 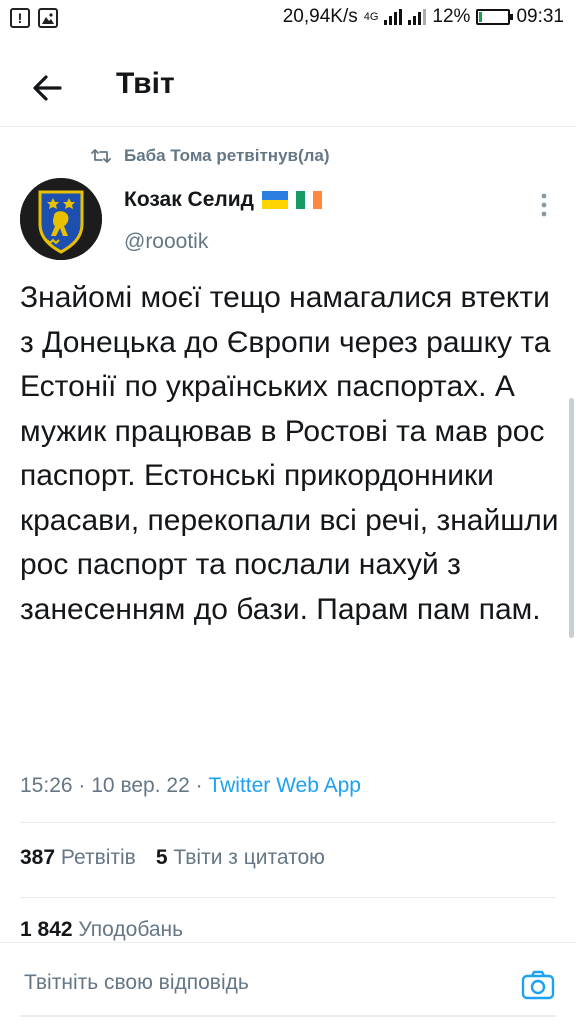 What do you see at coordinates (288, 88) in the screenshot?
I see `top-bar: Твіт` at bounding box center [288, 88].